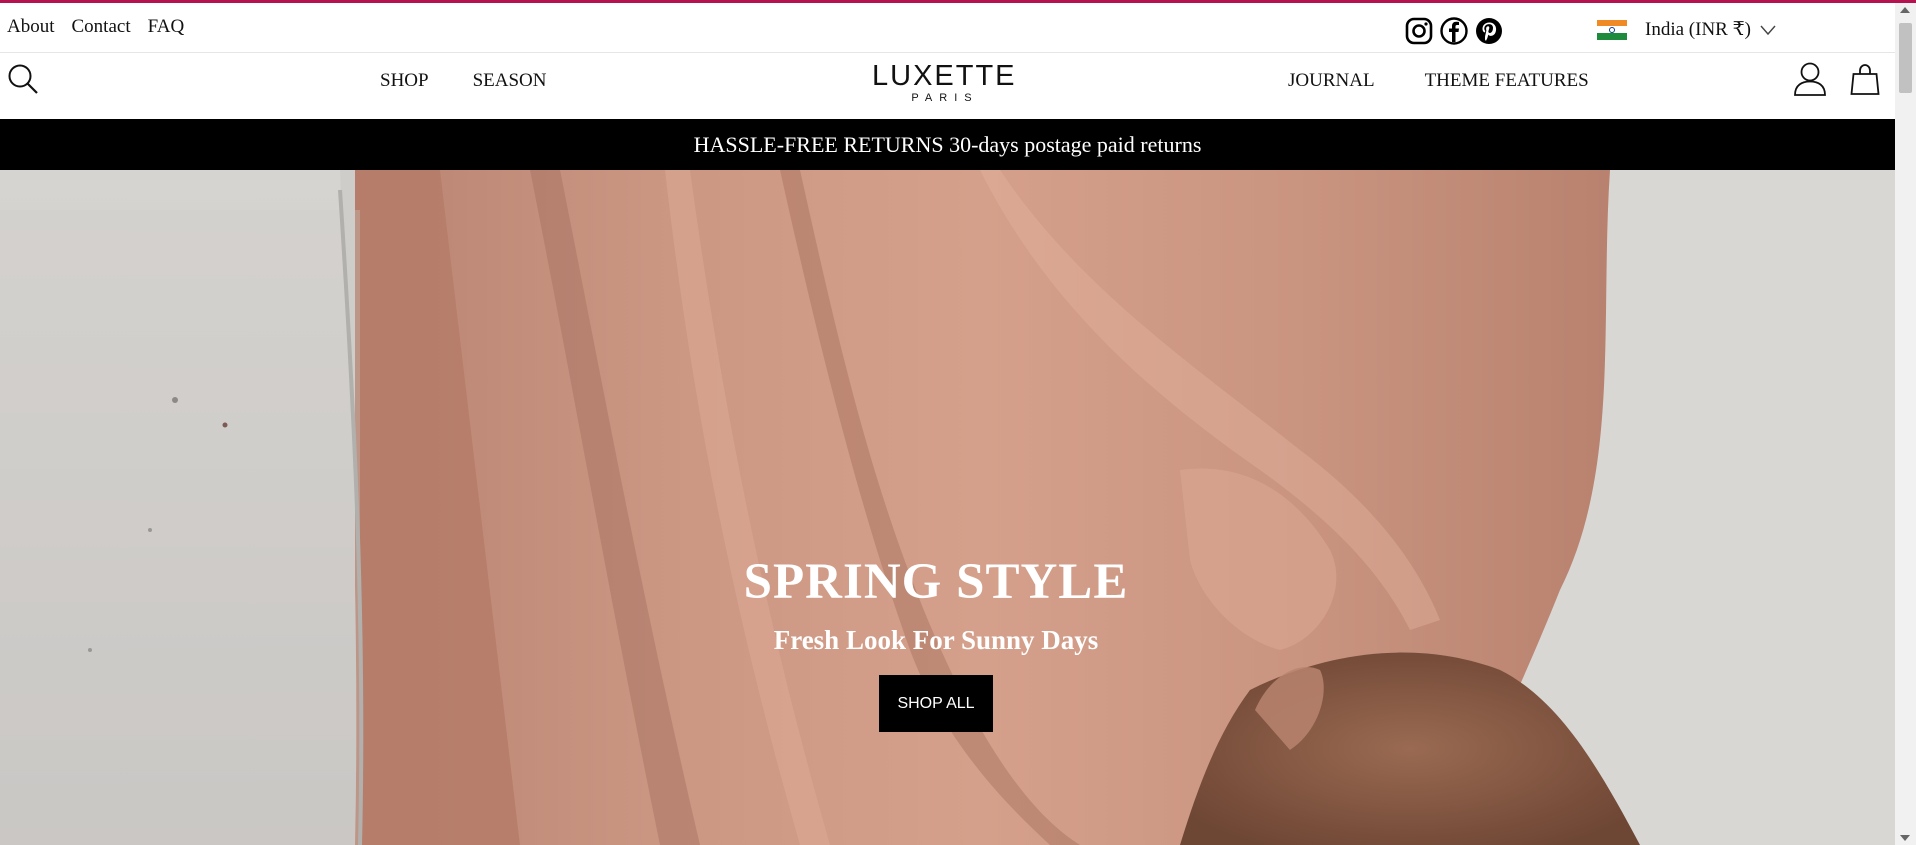 The width and height of the screenshot is (1916, 845). Describe the element at coordinates (1905, 10) in the screenshot. I see `scroll-up-arrow-icon` at that location.